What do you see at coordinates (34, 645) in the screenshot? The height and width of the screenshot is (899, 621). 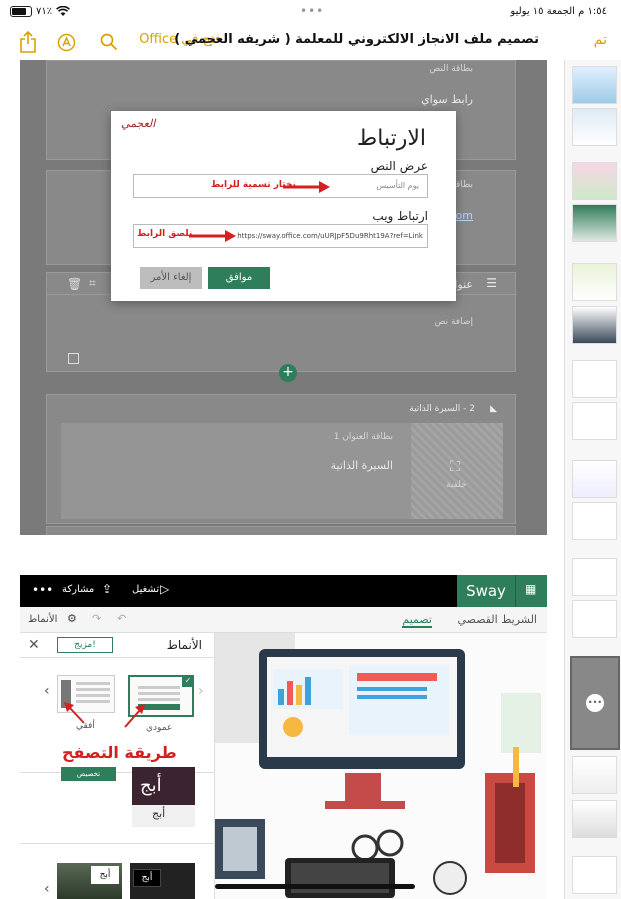 I see `close-icon: ✕` at bounding box center [34, 645].